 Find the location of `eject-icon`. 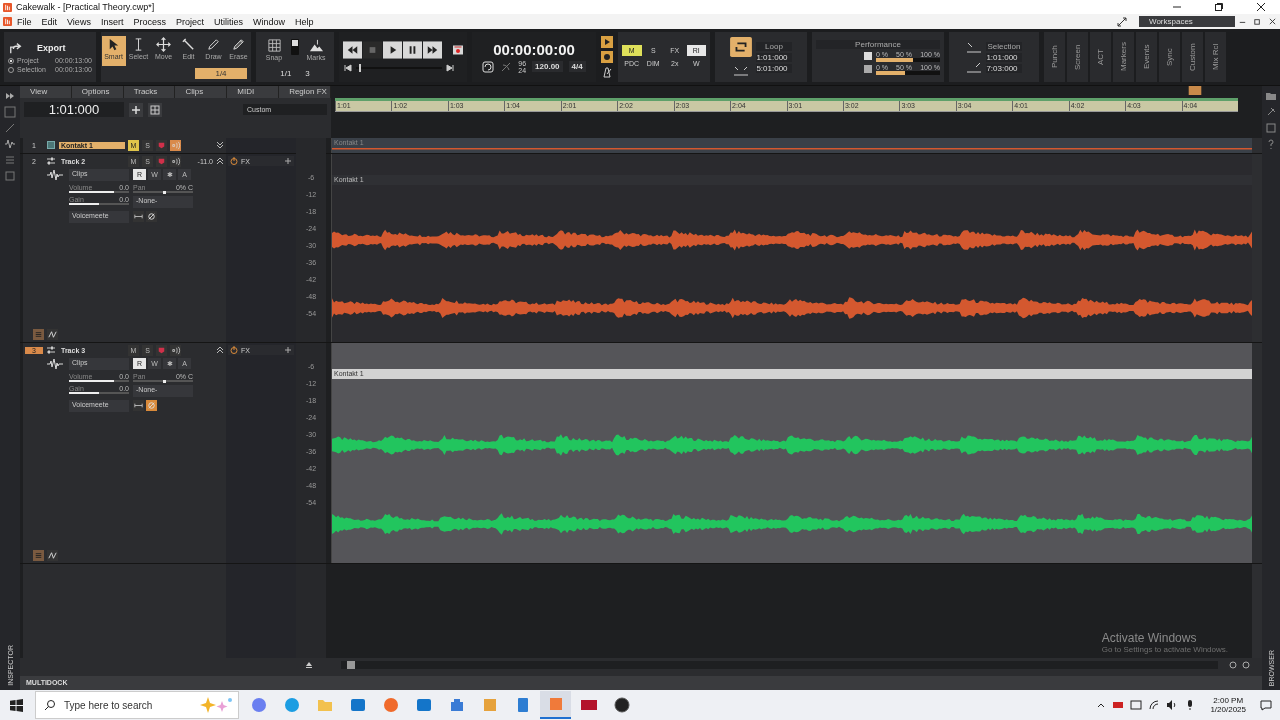

eject-icon is located at coordinates (309, 665).